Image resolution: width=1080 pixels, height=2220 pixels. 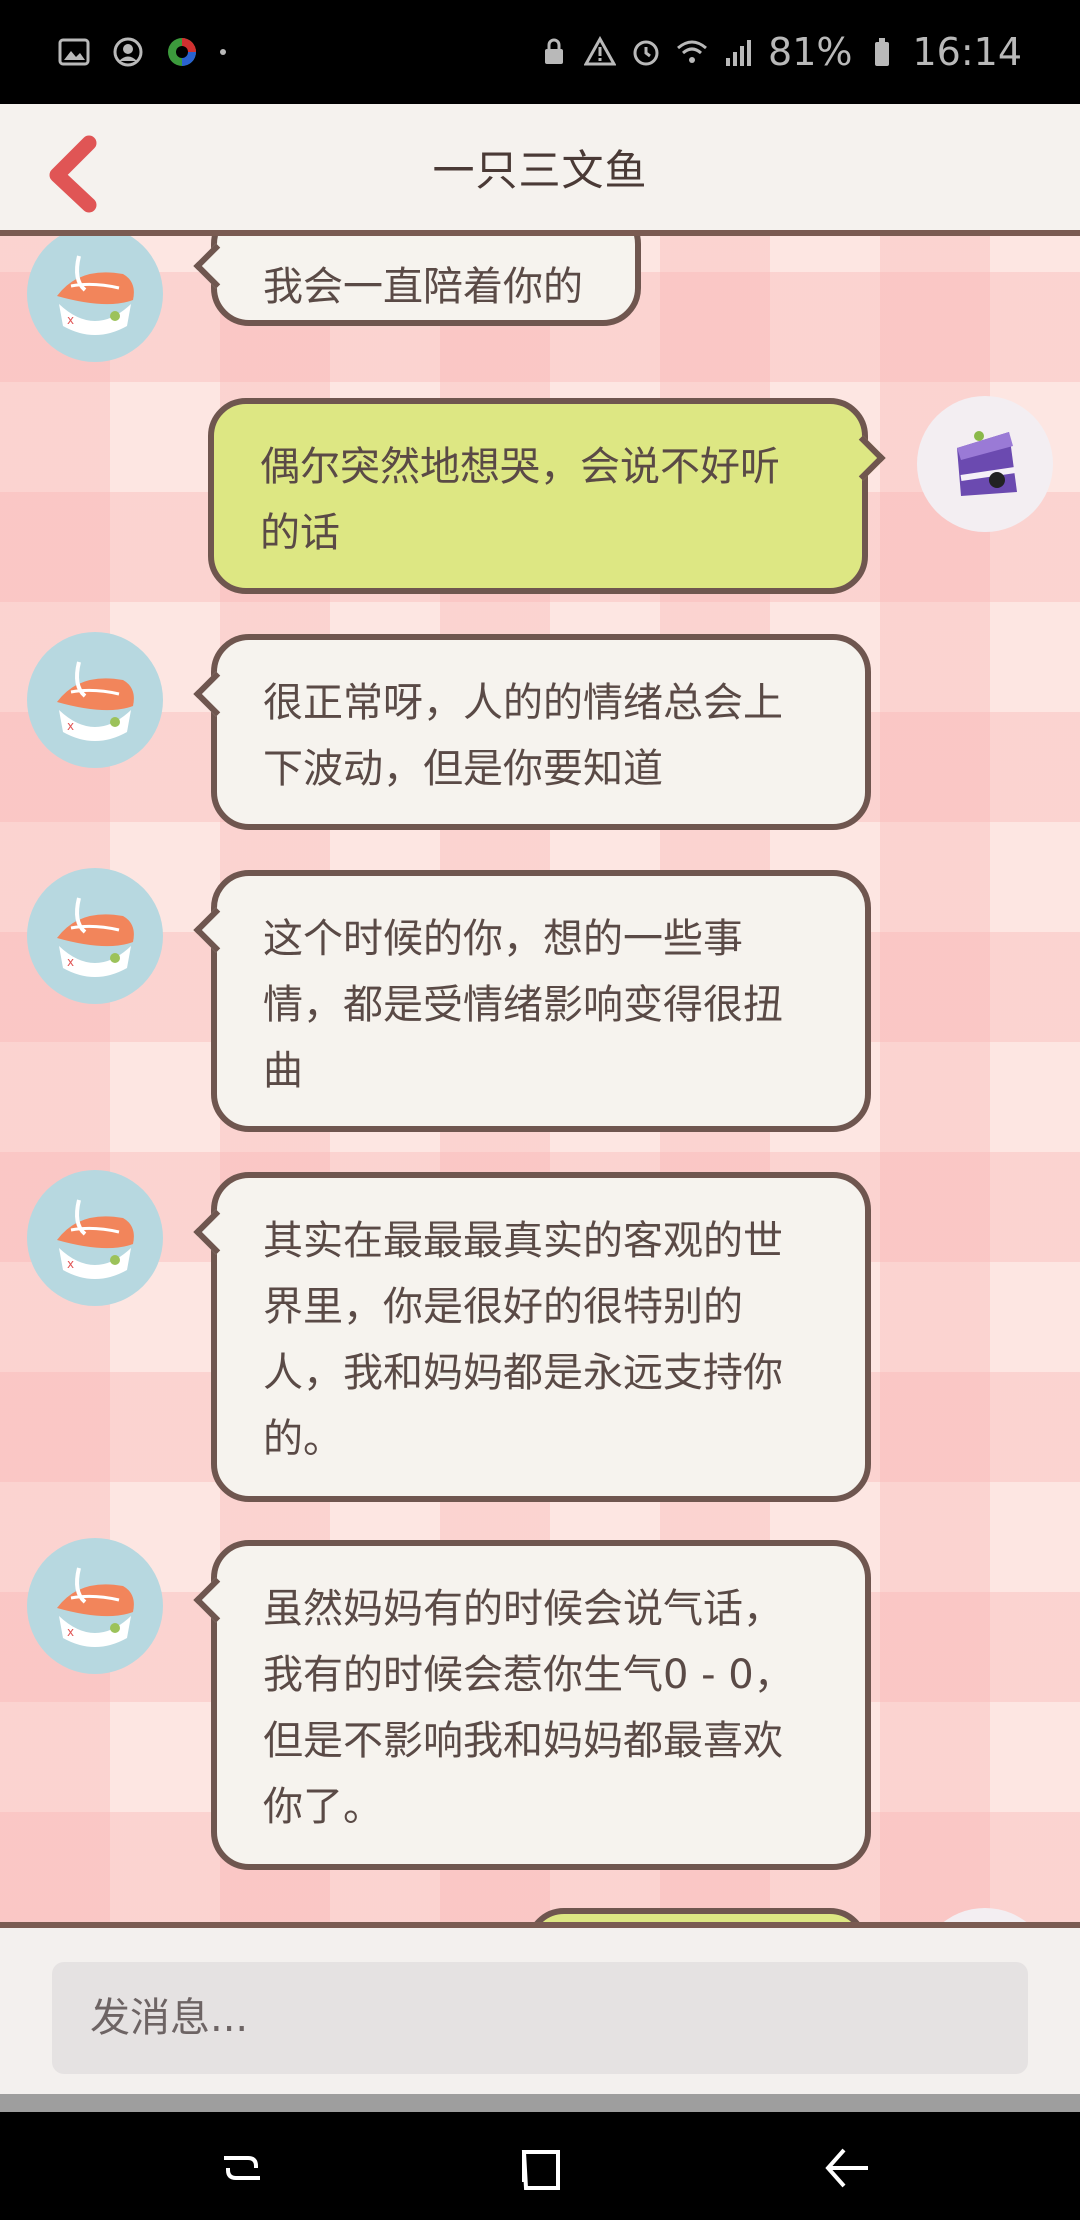 What do you see at coordinates (540, 2018) in the screenshot?
I see `message-input` at bounding box center [540, 2018].